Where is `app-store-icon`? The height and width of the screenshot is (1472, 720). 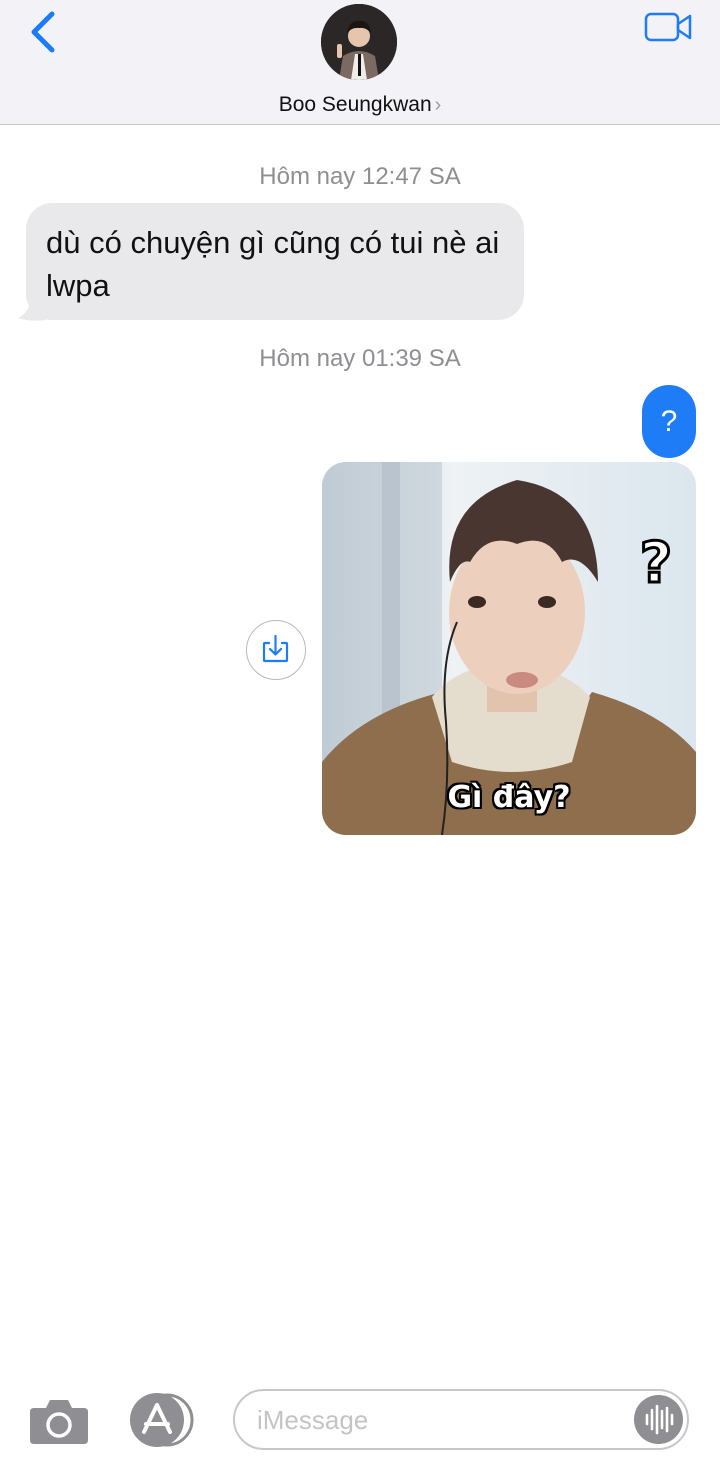
app-store-icon is located at coordinates (162, 1420).